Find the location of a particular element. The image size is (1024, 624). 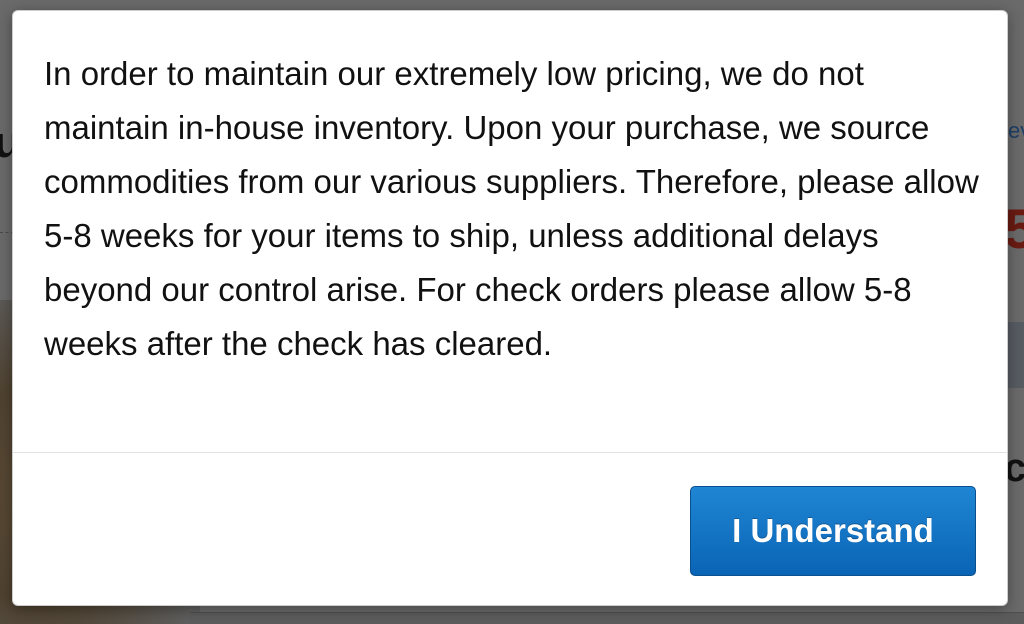

background-link-fragment: ev is located at coordinates (1016, 130).